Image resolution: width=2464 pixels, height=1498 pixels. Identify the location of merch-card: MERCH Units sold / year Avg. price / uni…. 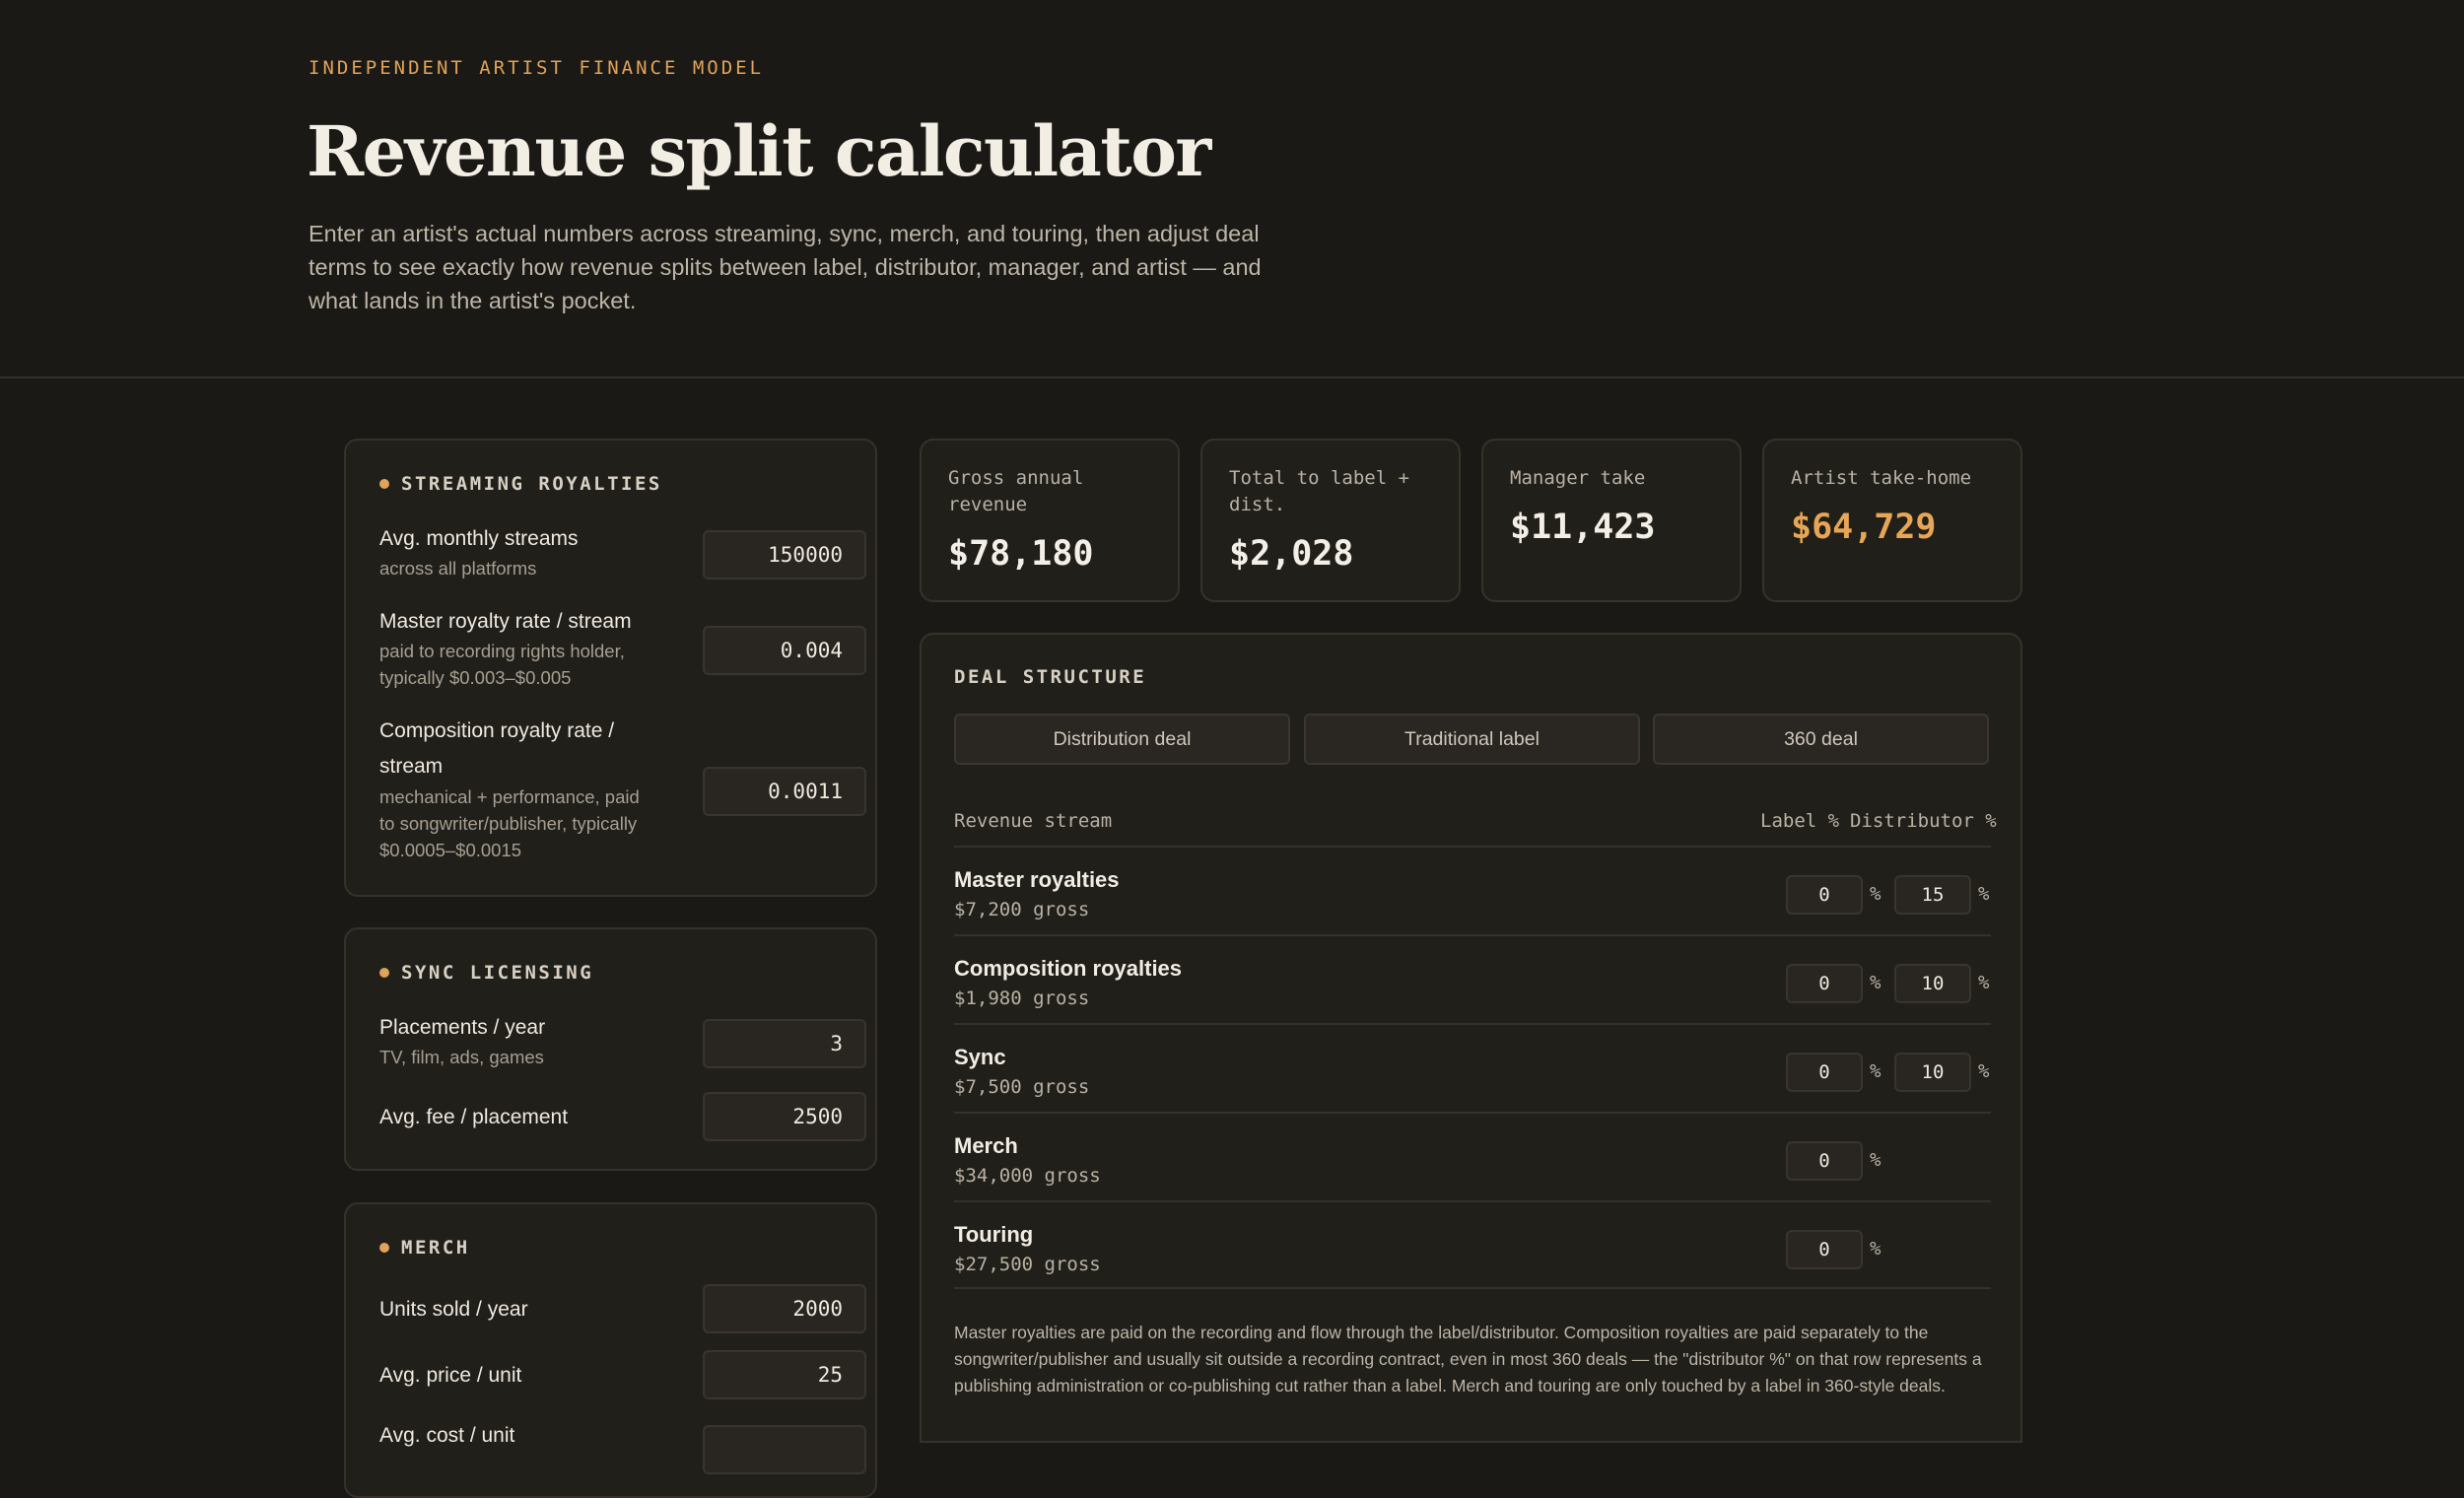
(610, 1350).